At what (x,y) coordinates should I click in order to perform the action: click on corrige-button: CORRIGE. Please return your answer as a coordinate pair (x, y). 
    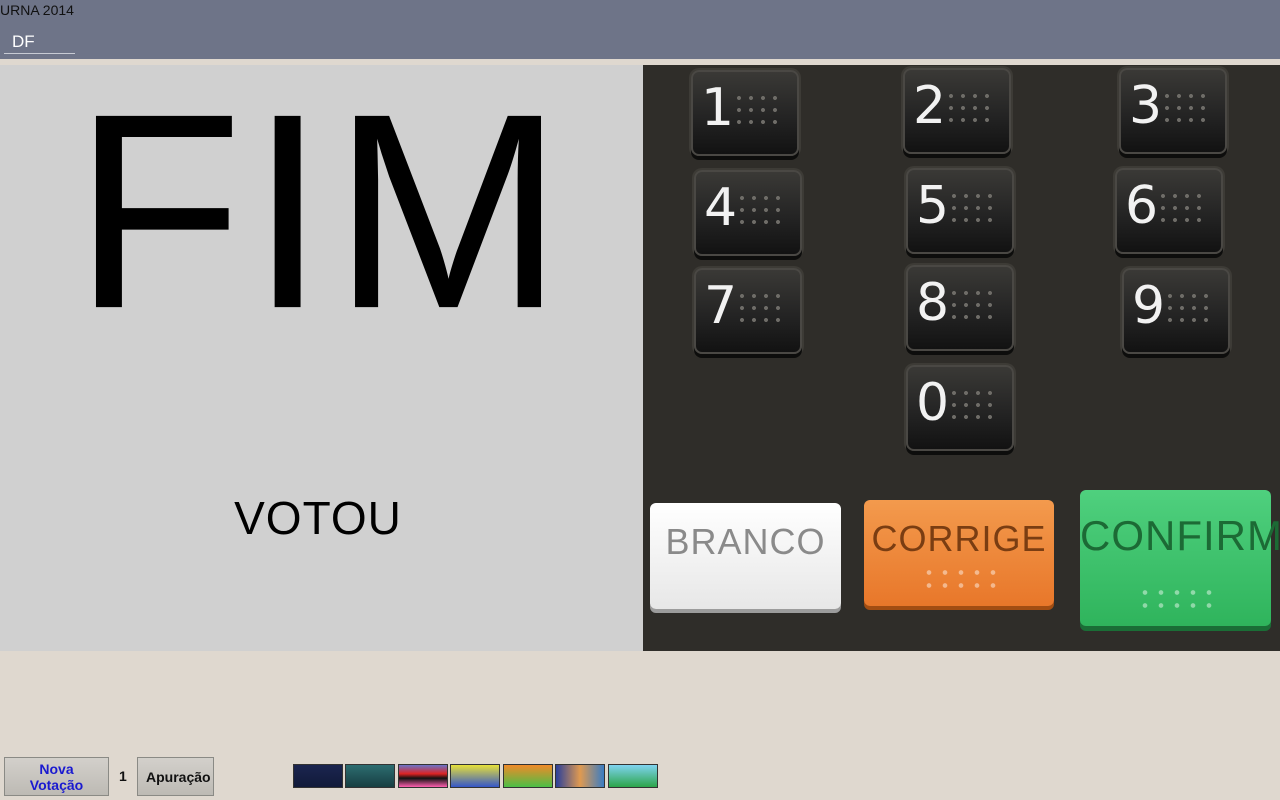
    Looking at the image, I should click on (959, 553).